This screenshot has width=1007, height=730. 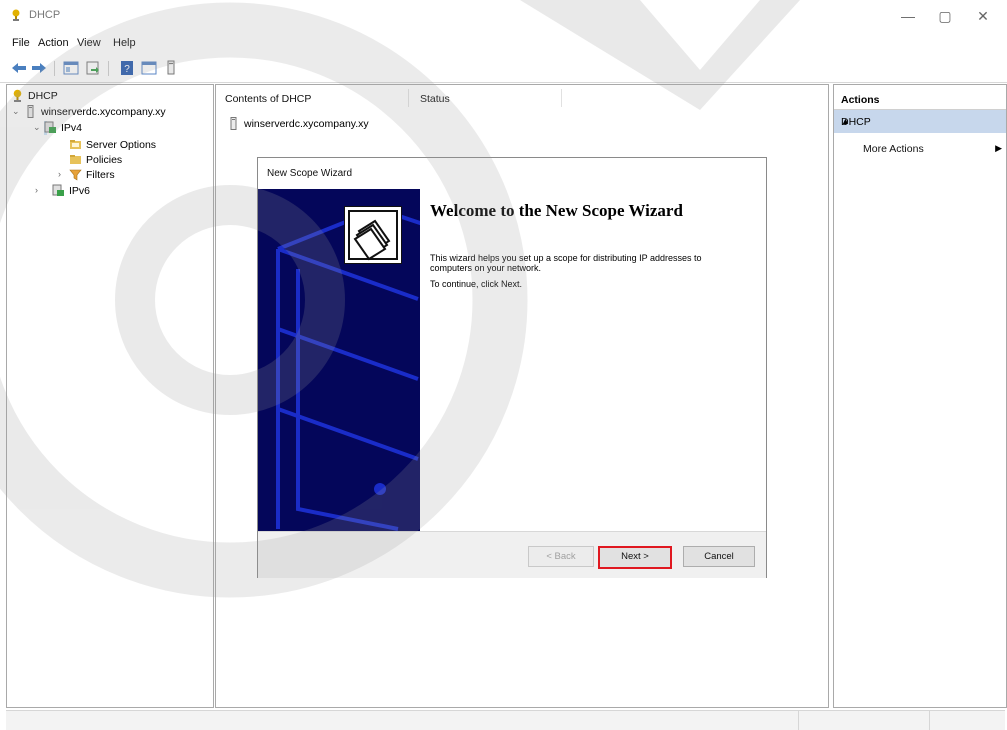 What do you see at coordinates (561, 556) in the screenshot?
I see `back-button: < Back` at bounding box center [561, 556].